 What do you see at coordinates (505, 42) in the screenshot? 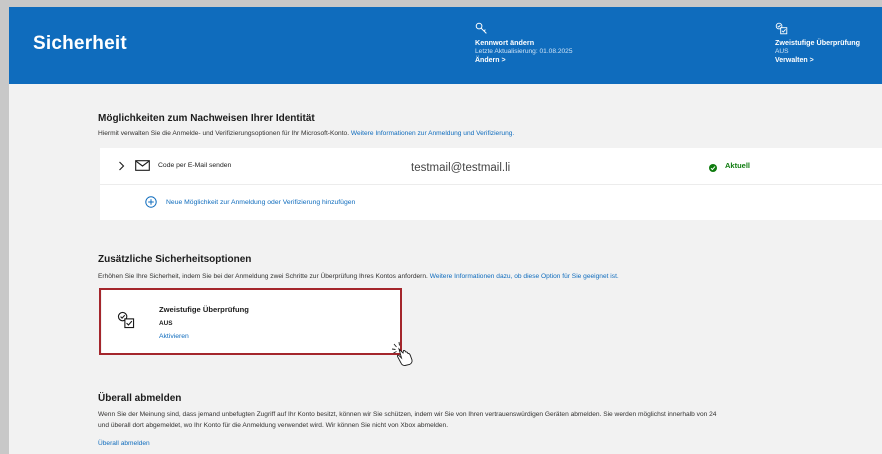
I see `change-password-title: Kennwort ändern` at bounding box center [505, 42].